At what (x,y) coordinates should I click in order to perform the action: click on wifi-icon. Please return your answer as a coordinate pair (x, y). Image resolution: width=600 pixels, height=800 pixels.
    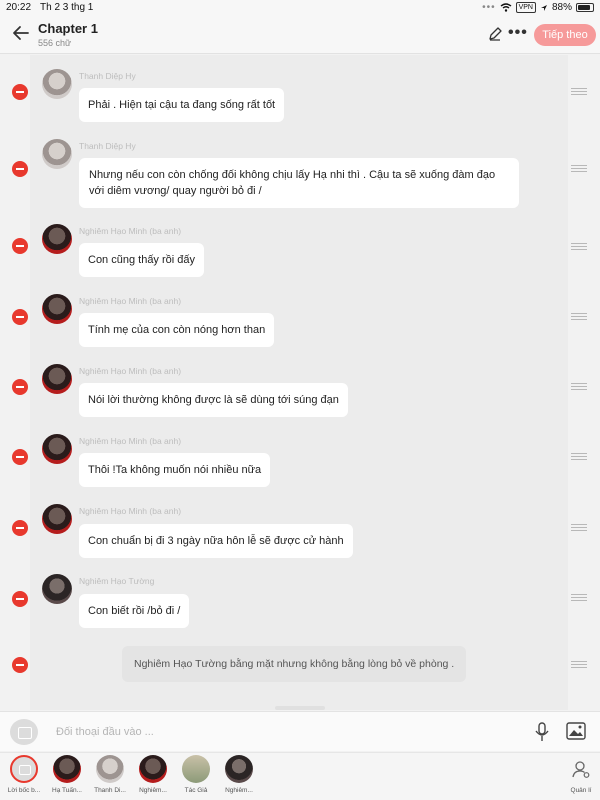
    Looking at the image, I should click on (506, 7).